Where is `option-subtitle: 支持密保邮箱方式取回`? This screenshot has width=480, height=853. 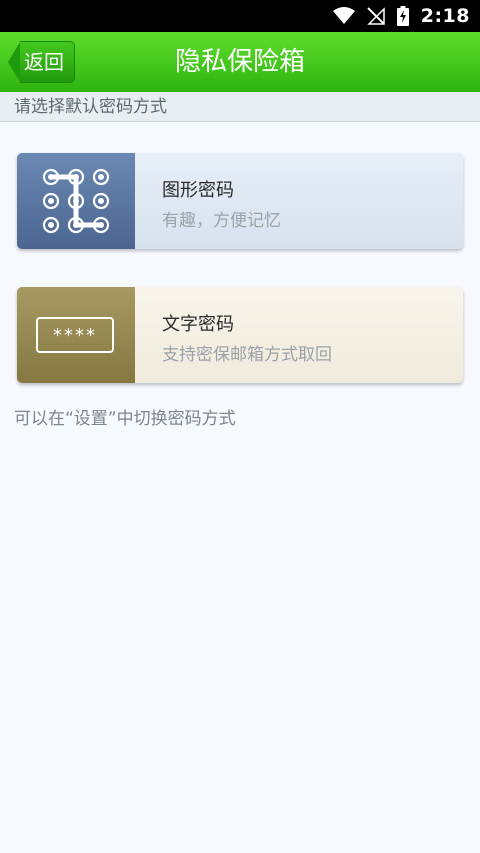 option-subtitle: 支持密保邮箱方式取回 is located at coordinates (247, 355).